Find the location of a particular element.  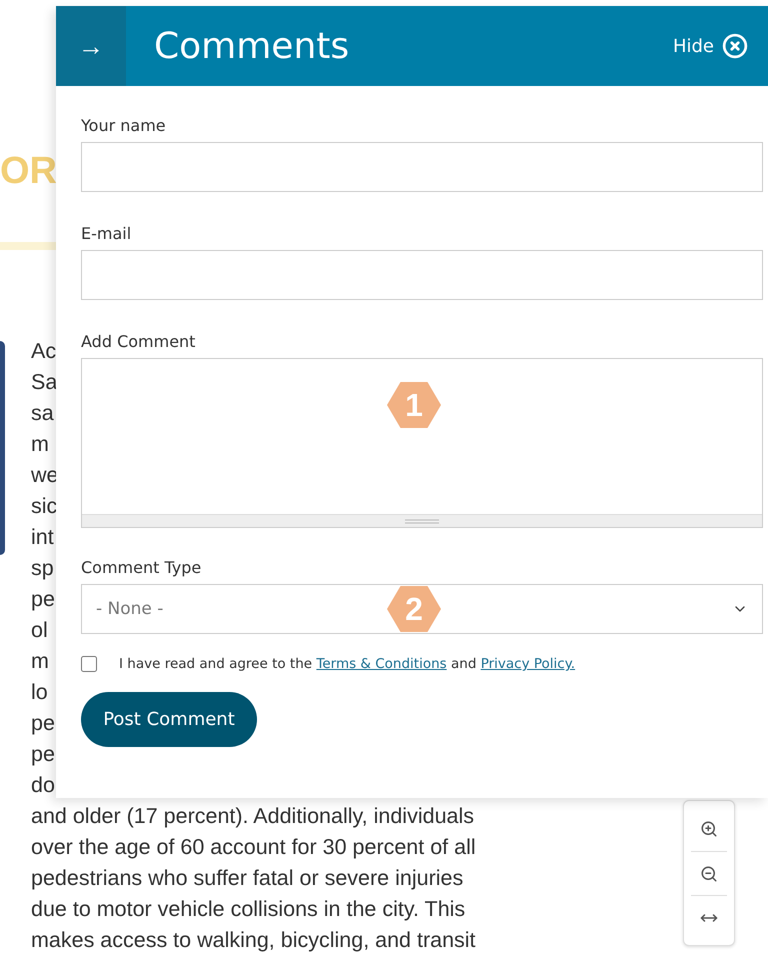

body-text-line: due to motor vehicle collisions in the city. This is located at coordinates (248, 909).